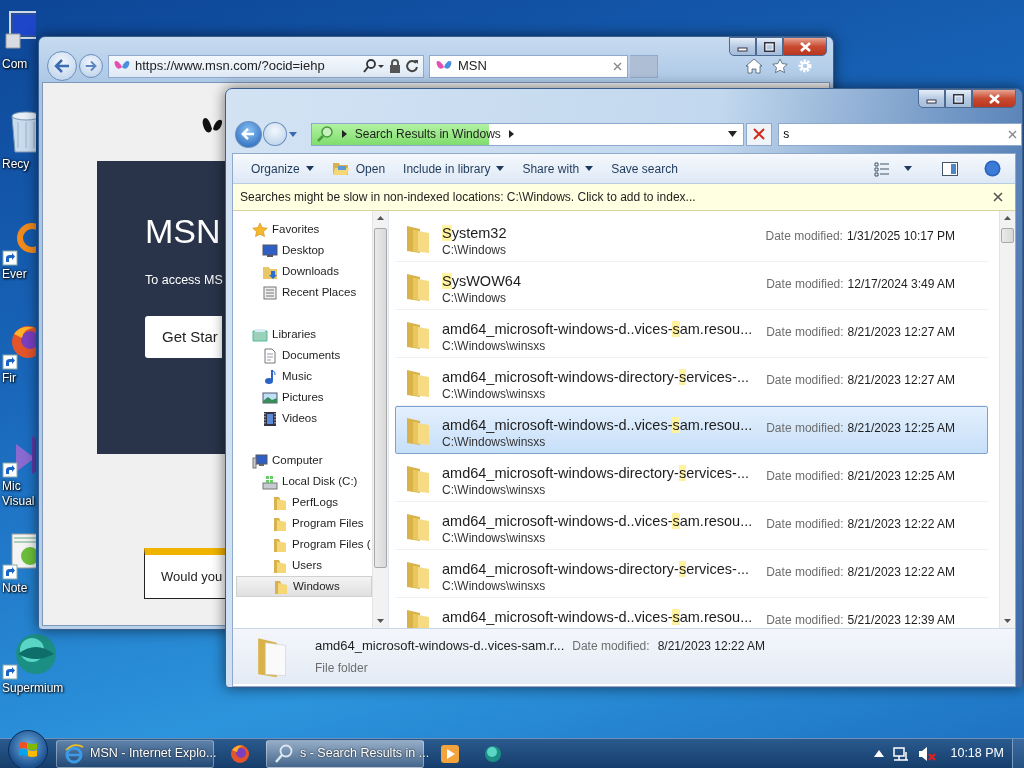  Describe the element at coordinates (282, 168) in the screenshot. I see `toolbar-button: Organize` at that location.